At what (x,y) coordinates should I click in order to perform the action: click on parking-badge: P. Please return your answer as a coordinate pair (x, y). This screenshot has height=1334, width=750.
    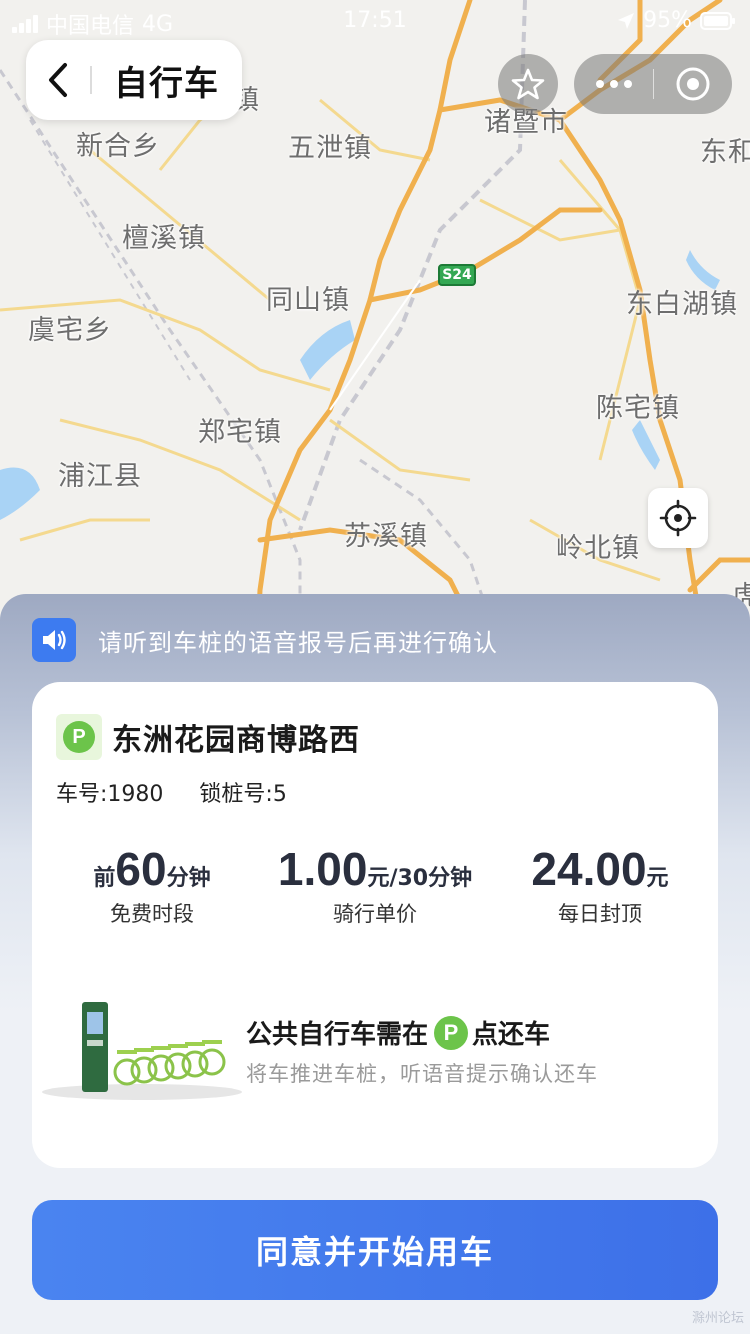
    Looking at the image, I should click on (79, 737).